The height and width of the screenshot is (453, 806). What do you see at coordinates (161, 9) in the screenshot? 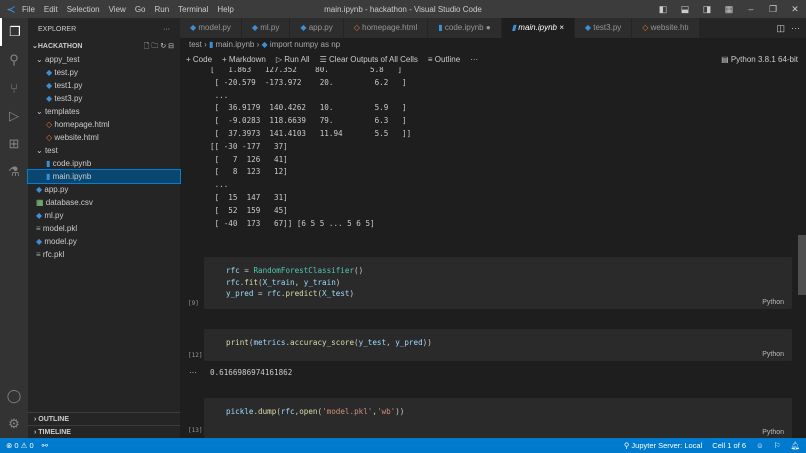
I see `menu-run: Run` at bounding box center [161, 9].